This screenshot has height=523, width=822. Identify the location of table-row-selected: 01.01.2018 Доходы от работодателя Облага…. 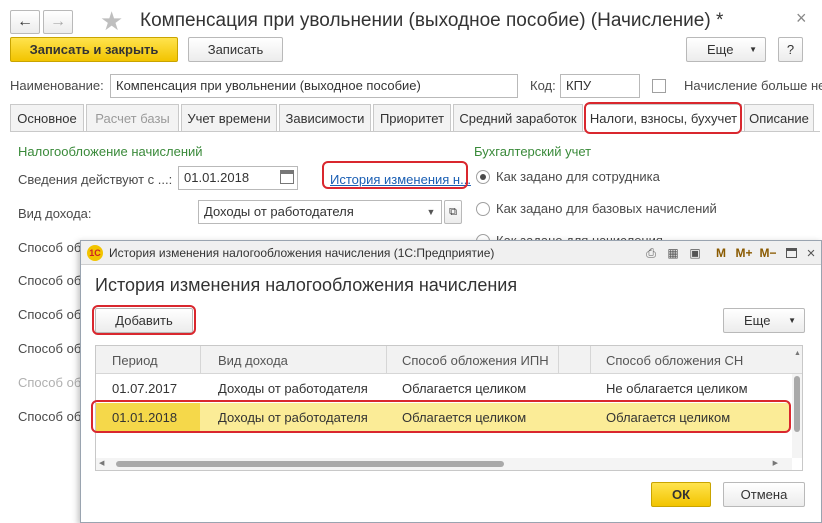
(443, 417).